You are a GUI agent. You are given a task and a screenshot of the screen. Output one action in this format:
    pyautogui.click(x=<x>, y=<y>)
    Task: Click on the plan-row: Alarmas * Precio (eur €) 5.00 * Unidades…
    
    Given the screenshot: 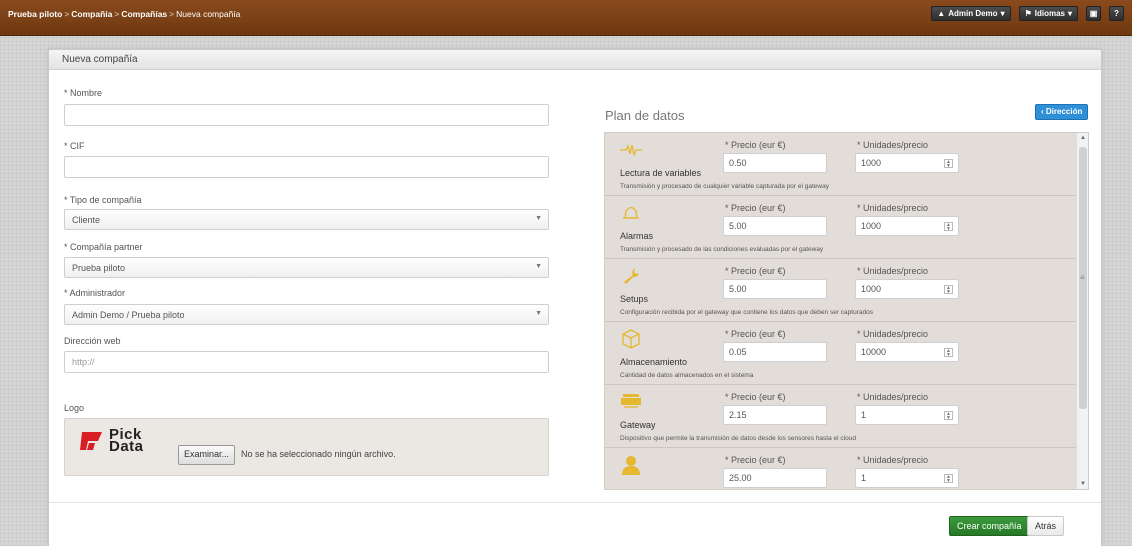 What is the action you would take?
    pyautogui.click(x=841, y=227)
    